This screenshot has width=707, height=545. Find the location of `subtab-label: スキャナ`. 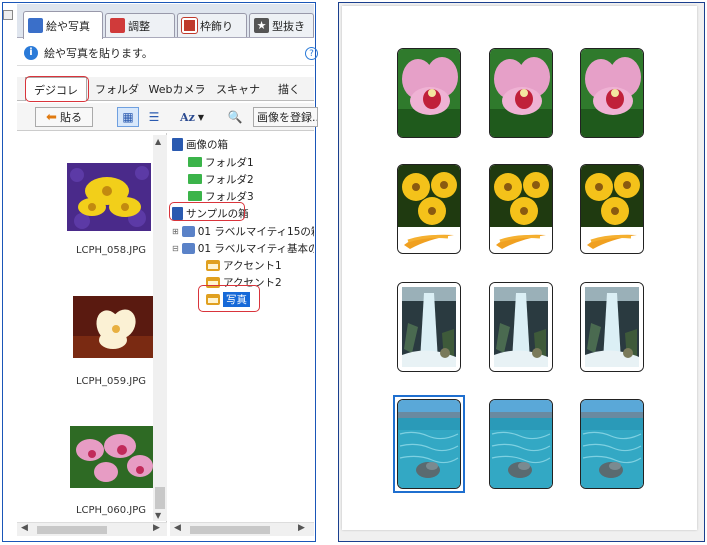

subtab-label: スキャナ is located at coordinates (238, 89).